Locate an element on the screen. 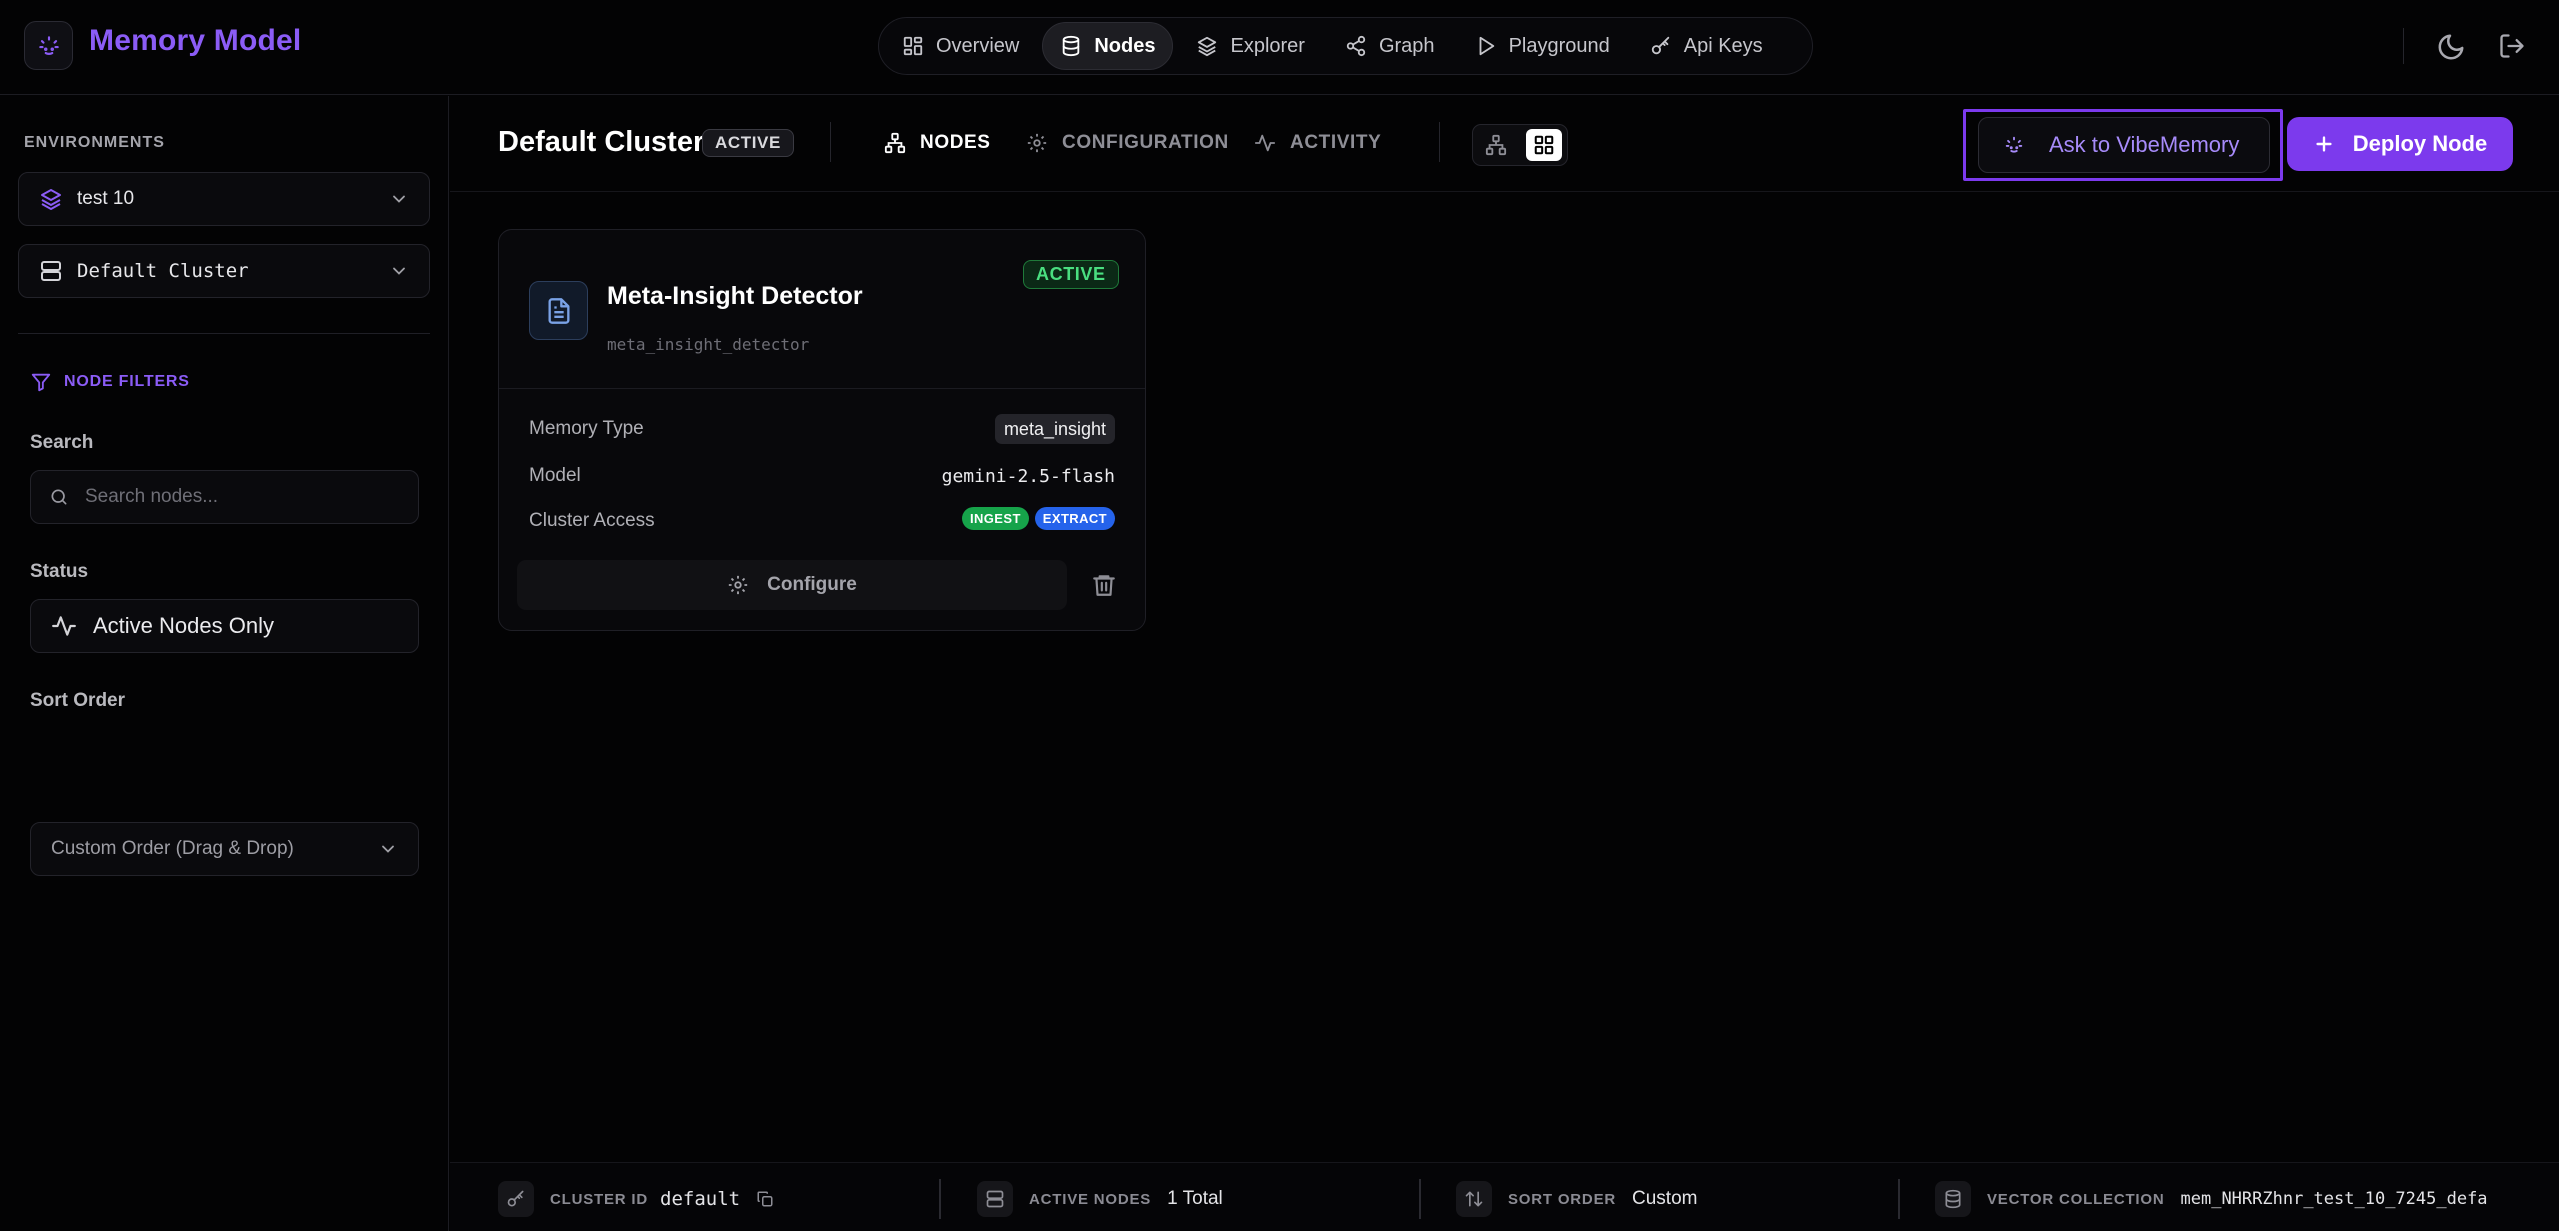  nav-nodes: Nodes is located at coordinates (1108, 46).